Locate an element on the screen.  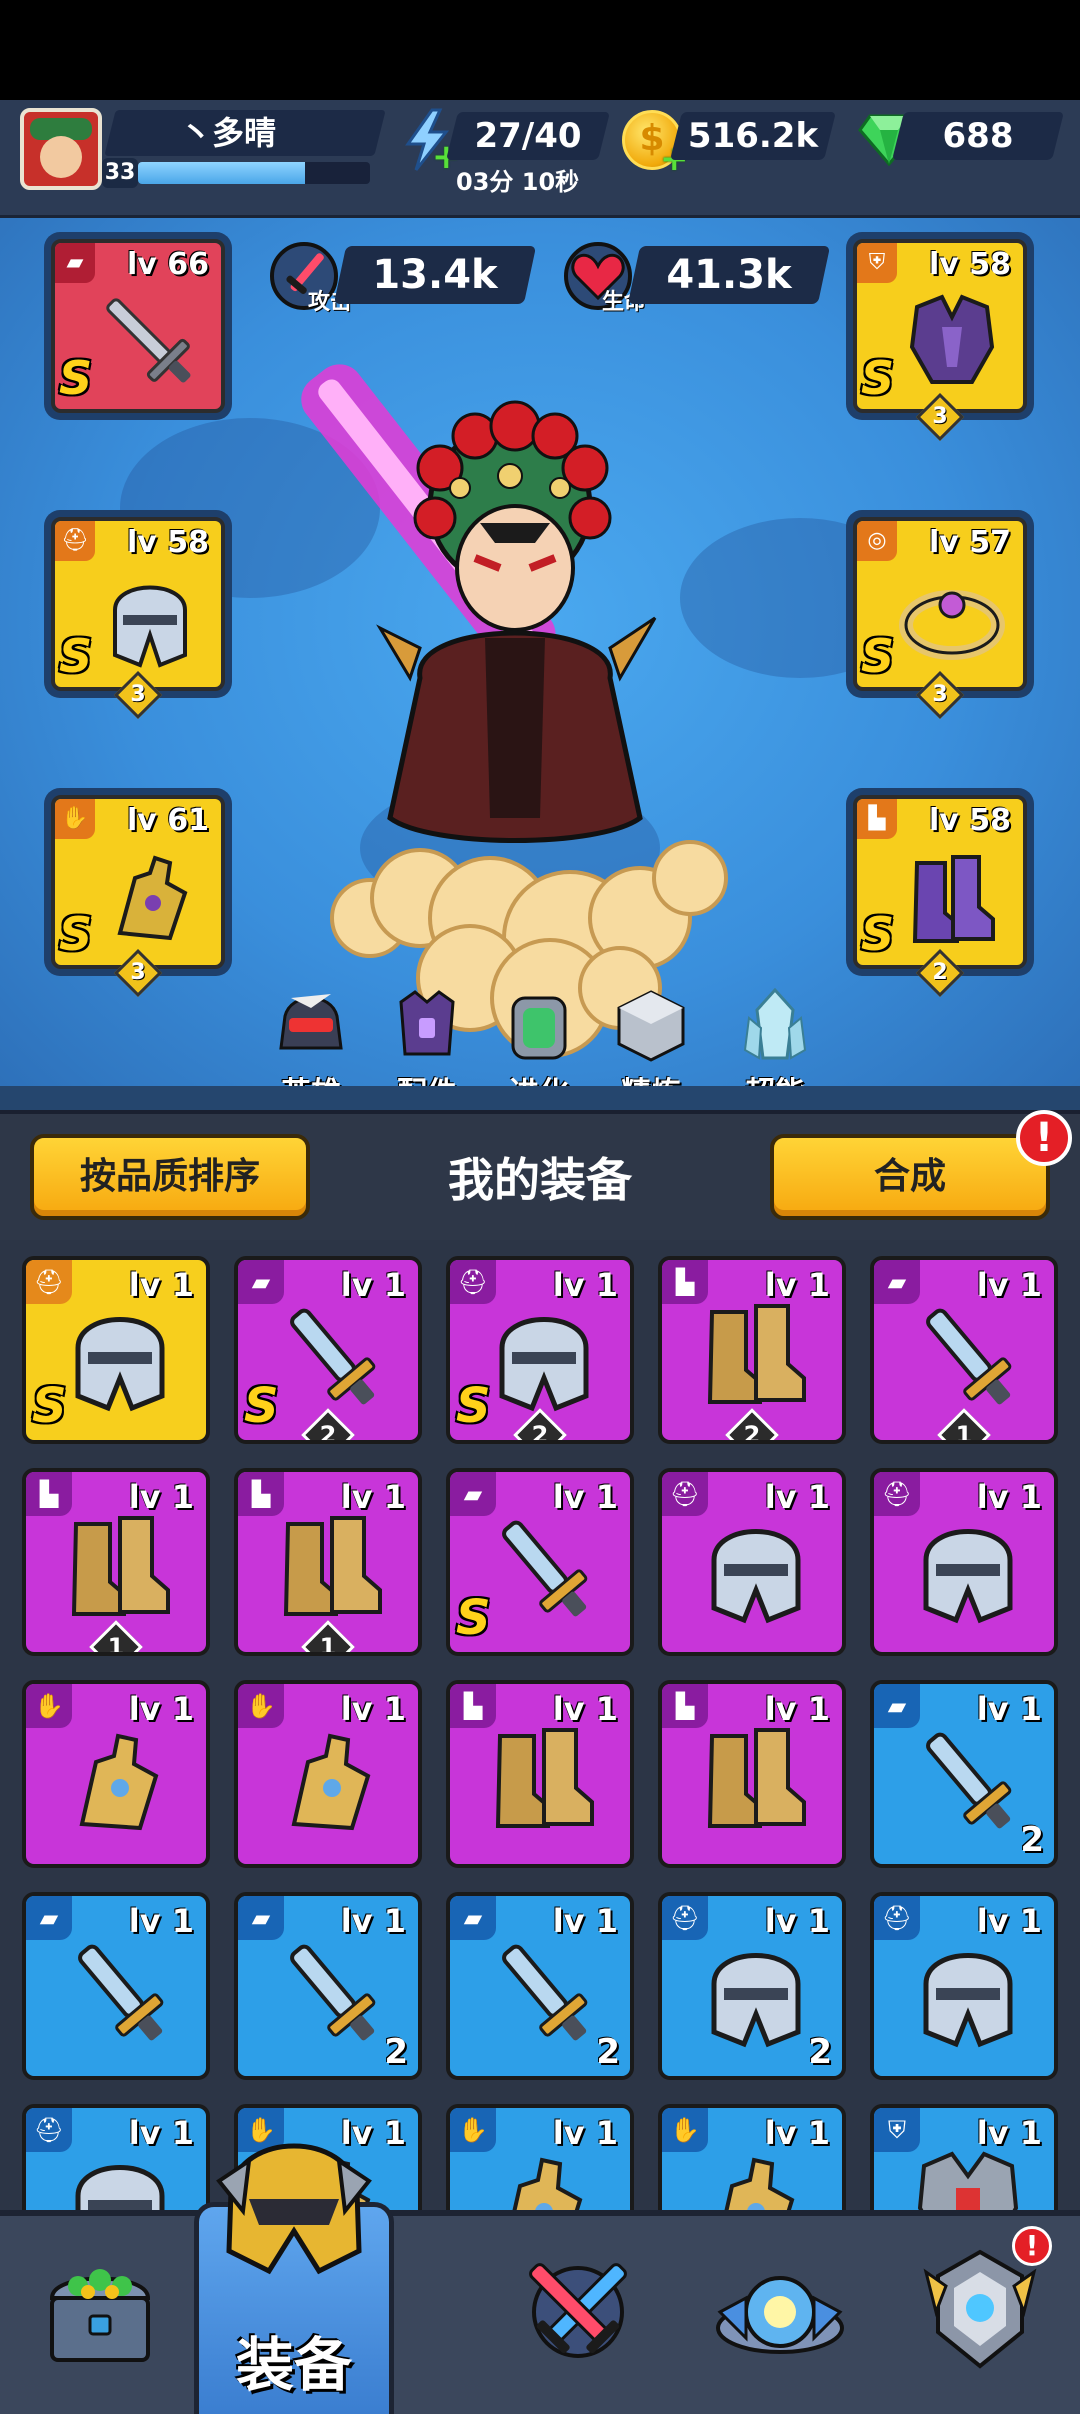
equipped-slot-gloves: ✋ lv 61 S 3 is located at coordinates (138, 893).